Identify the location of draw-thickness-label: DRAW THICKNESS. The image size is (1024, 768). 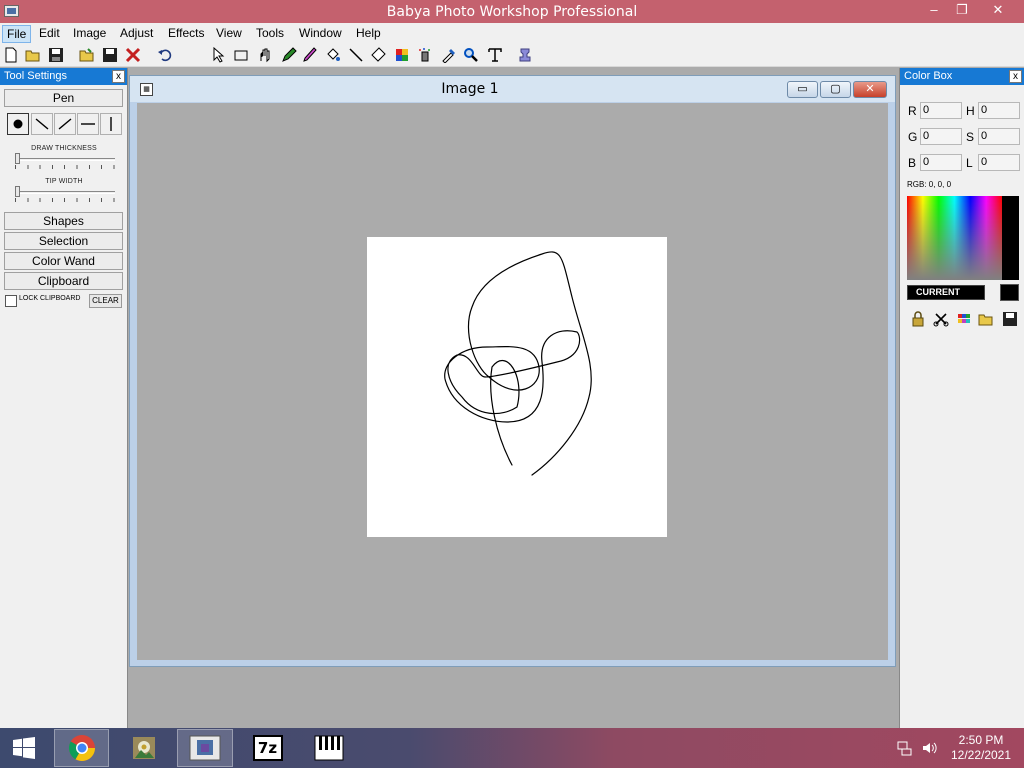
(64, 148).